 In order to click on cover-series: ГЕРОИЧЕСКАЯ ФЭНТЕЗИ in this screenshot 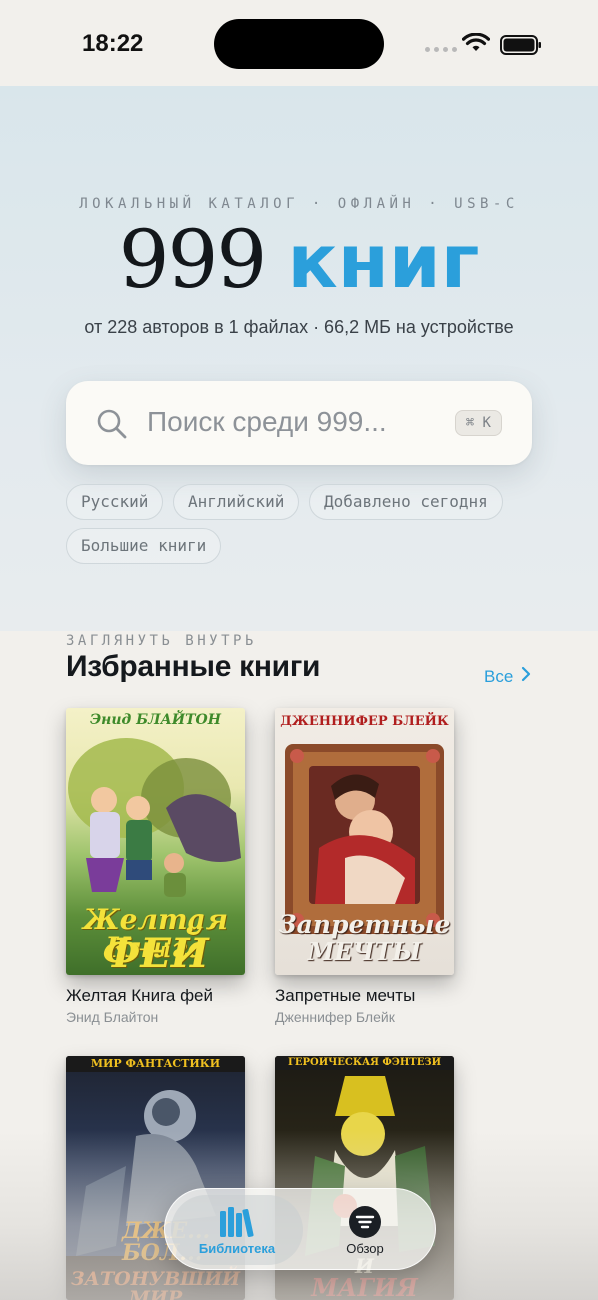, I will do `click(364, 1062)`.